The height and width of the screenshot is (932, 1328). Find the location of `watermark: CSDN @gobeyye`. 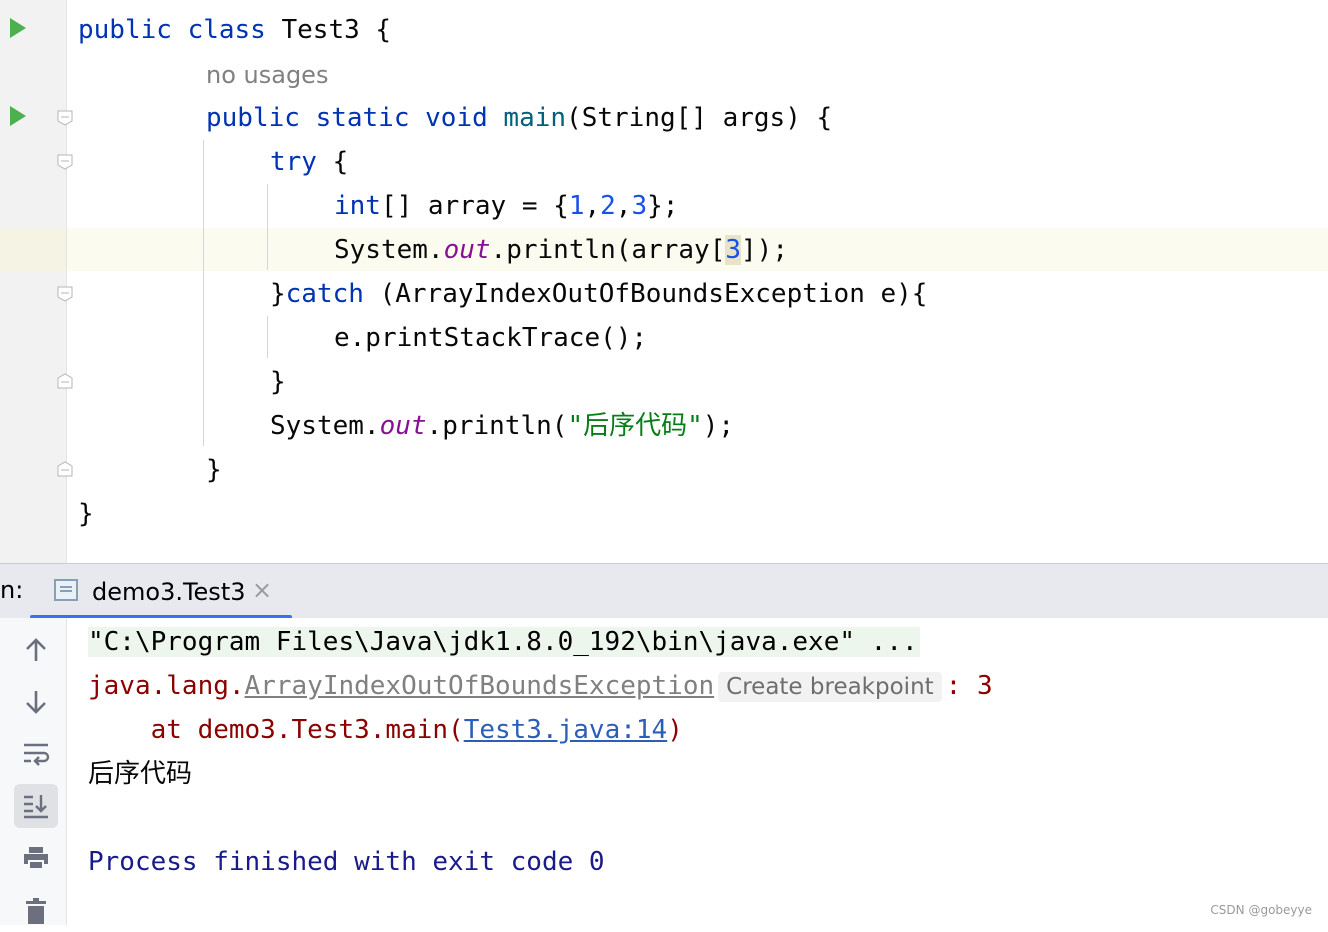

watermark: CSDN @gobeyye is located at coordinates (1261, 910).